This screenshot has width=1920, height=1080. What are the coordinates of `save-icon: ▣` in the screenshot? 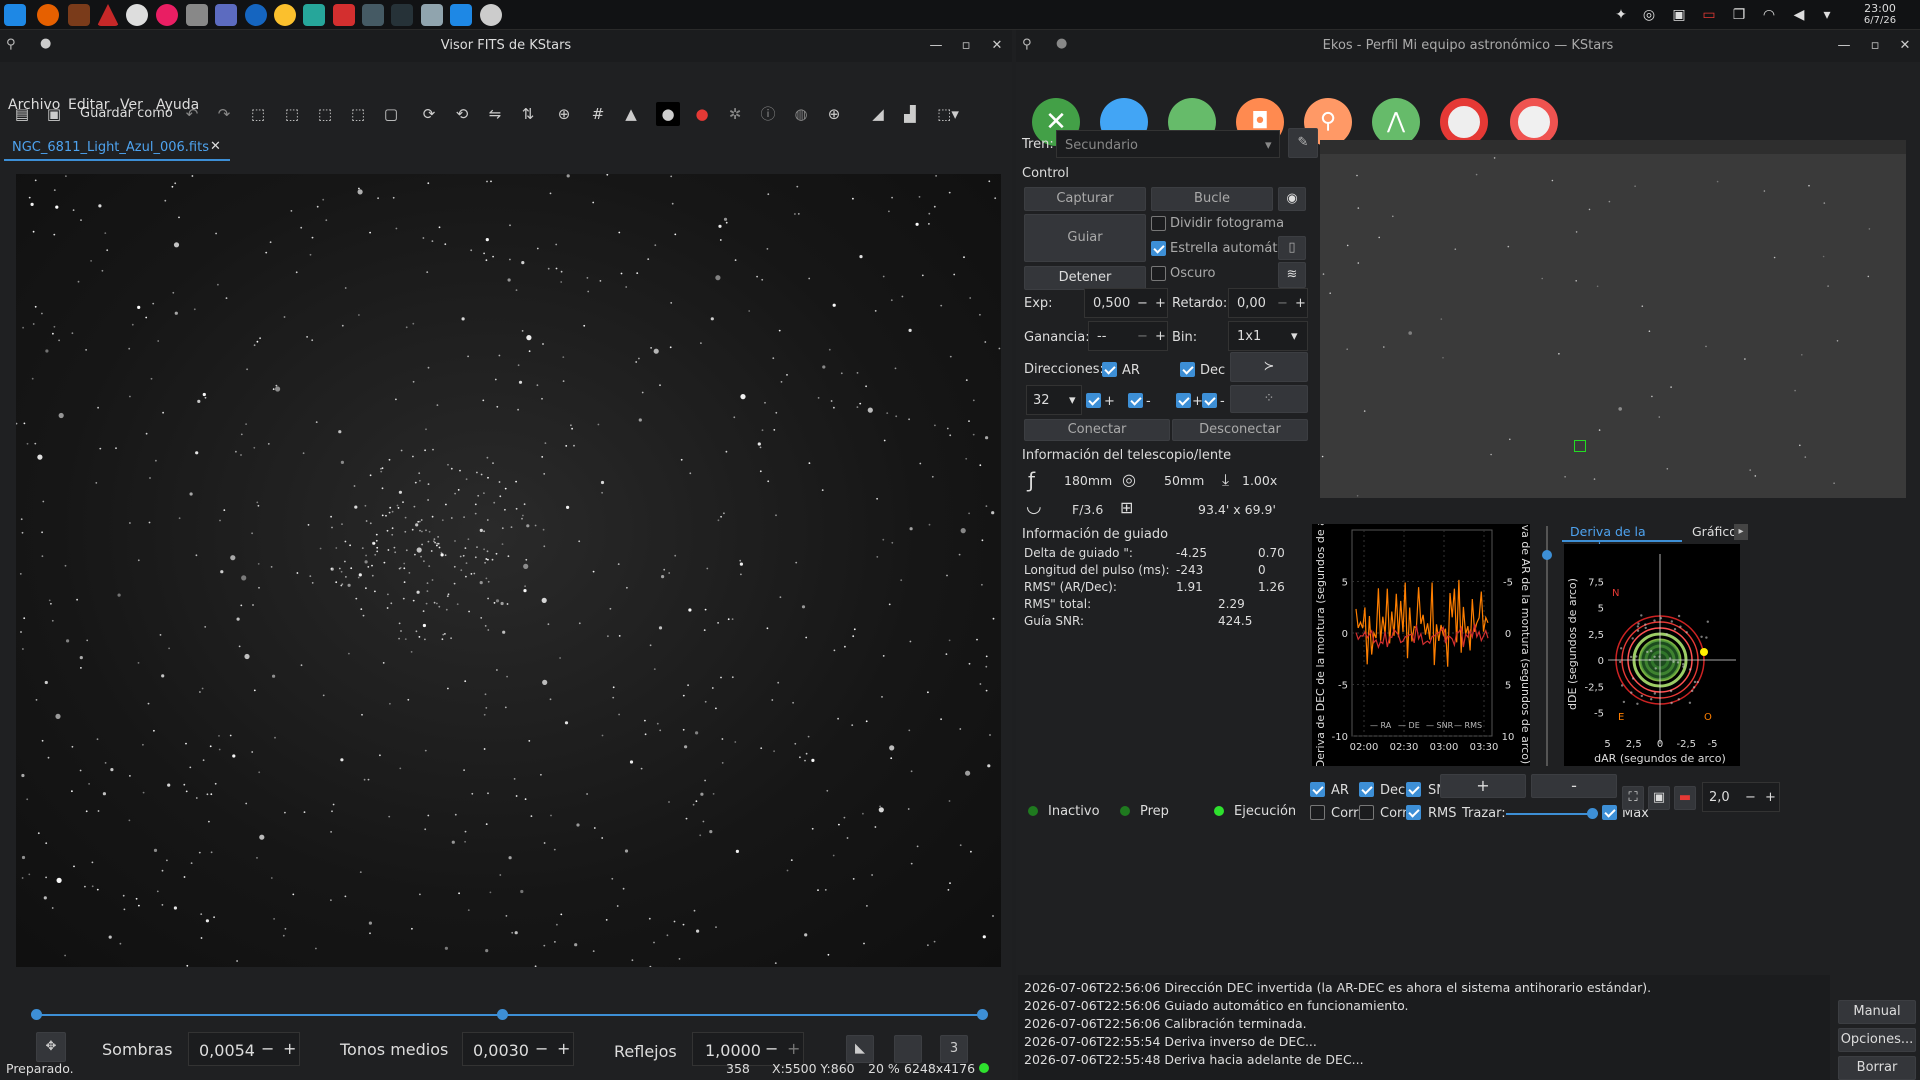 It's located at (54, 114).